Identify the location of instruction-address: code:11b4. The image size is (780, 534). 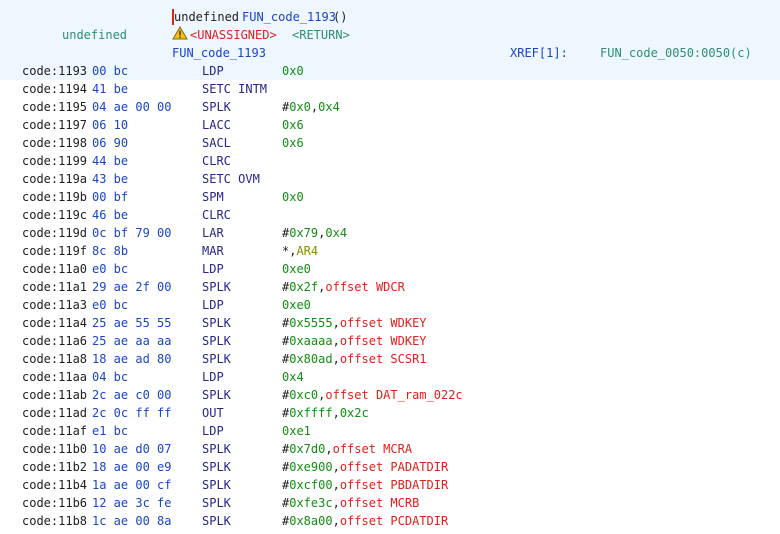
(54, 485).